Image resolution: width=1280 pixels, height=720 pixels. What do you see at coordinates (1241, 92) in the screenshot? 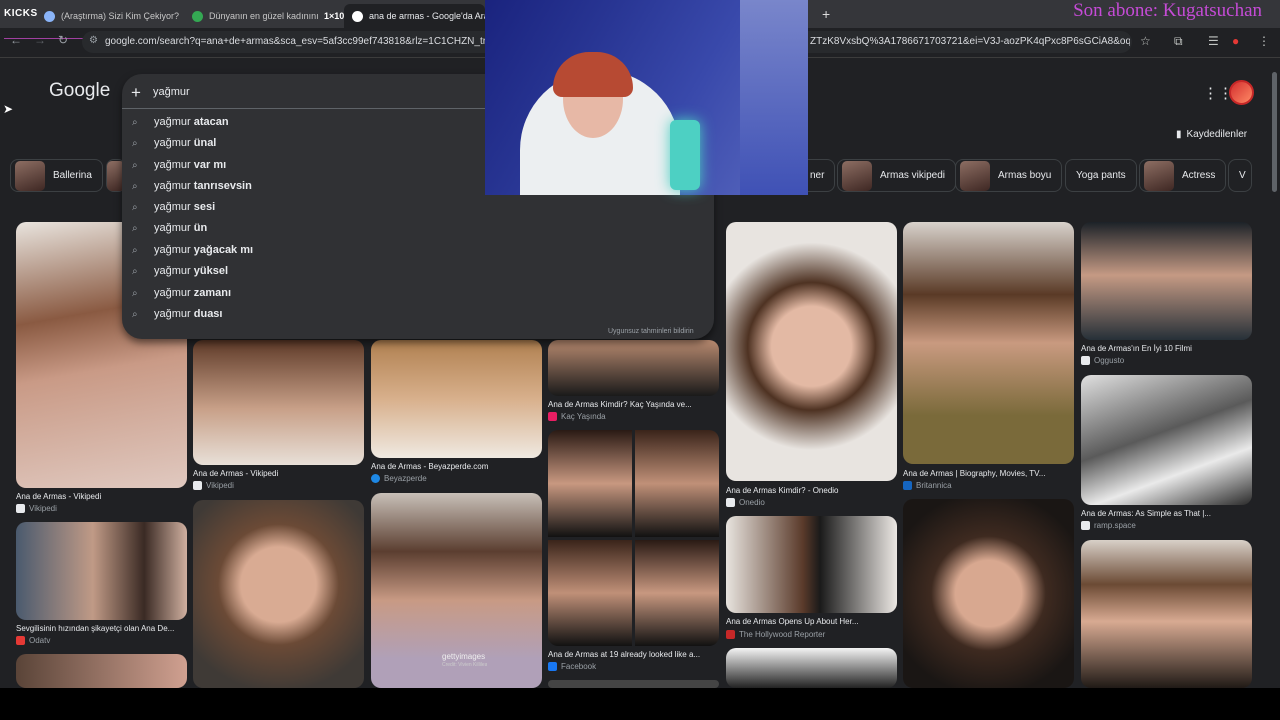
I see `avatar` at bounding box center [1241, 92].